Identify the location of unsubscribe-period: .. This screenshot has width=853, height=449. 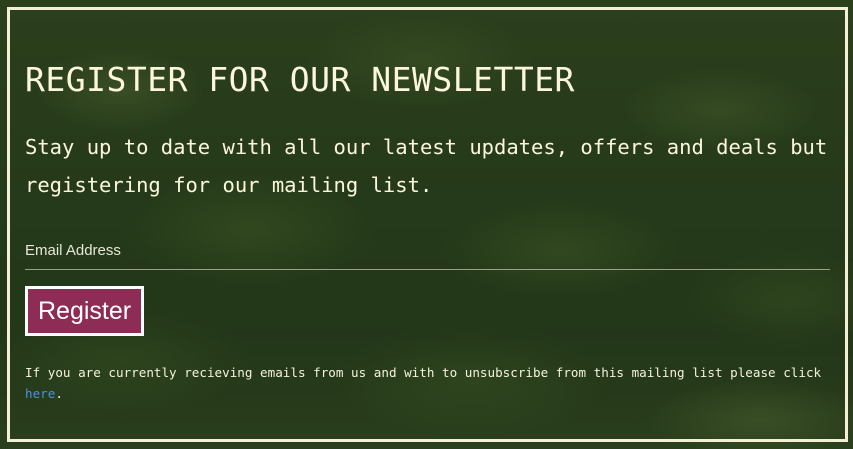
(59, 393).